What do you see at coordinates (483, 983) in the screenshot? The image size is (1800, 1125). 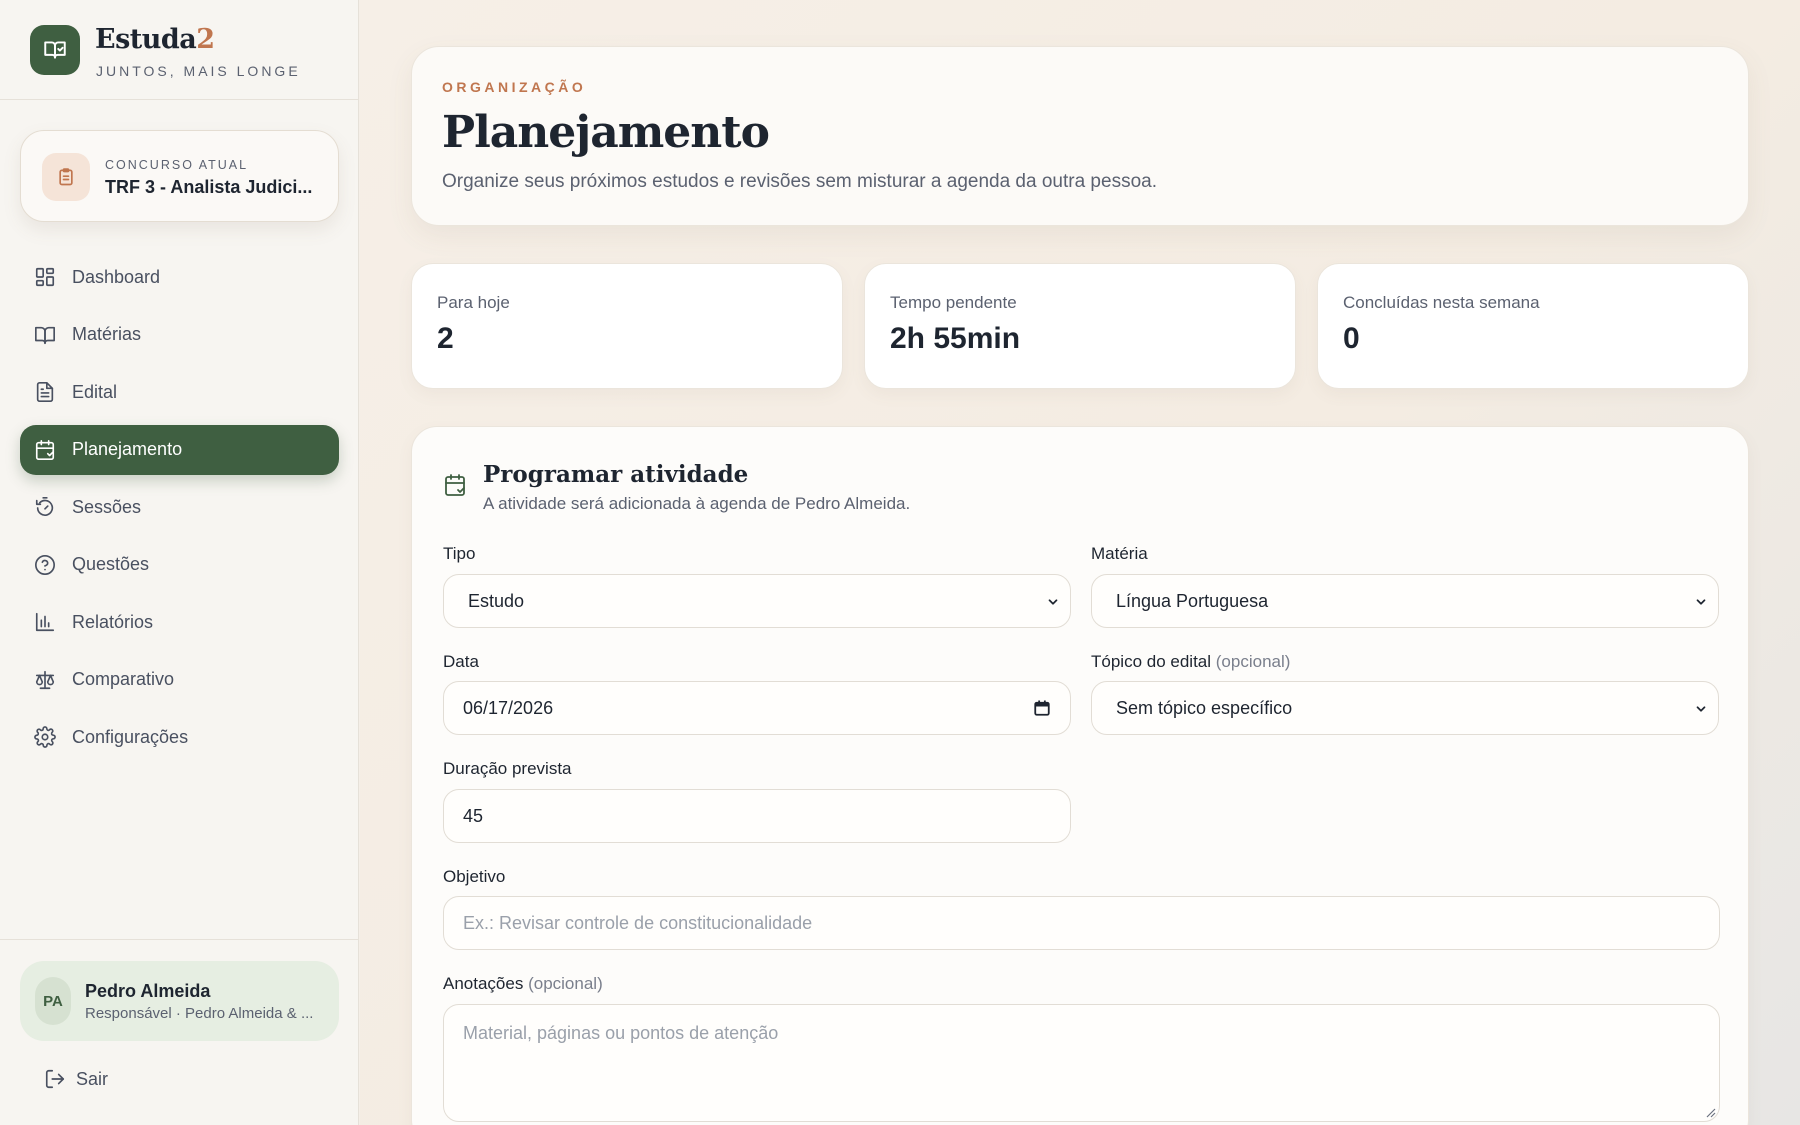 I see `anotacoes-label-text: Anotações` at bounding box center [483, 983].